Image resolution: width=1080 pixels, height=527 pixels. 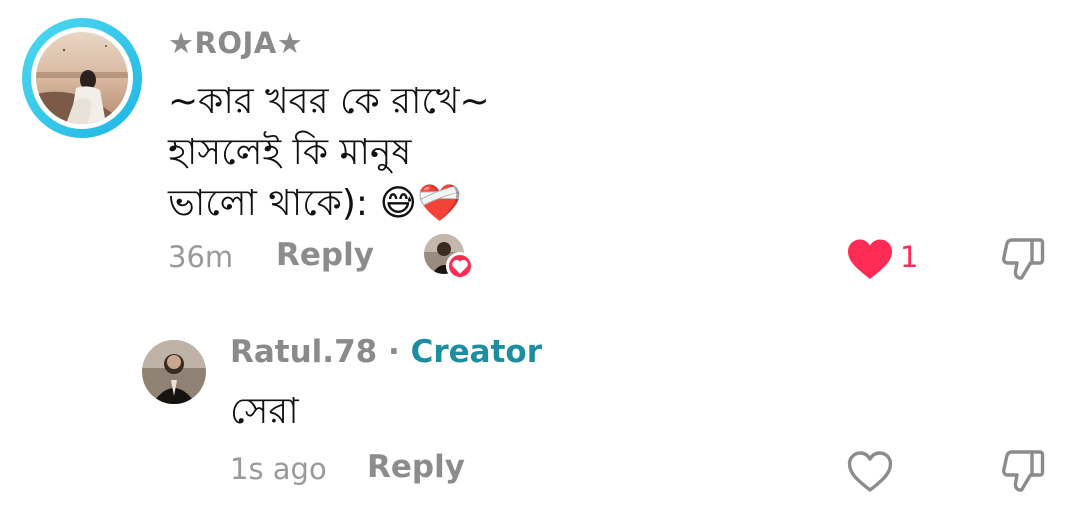 What do you see at coordinates (264, 411) in the screenshot?
I see `reply-text: সেরা` at bounding box center [264, 411].